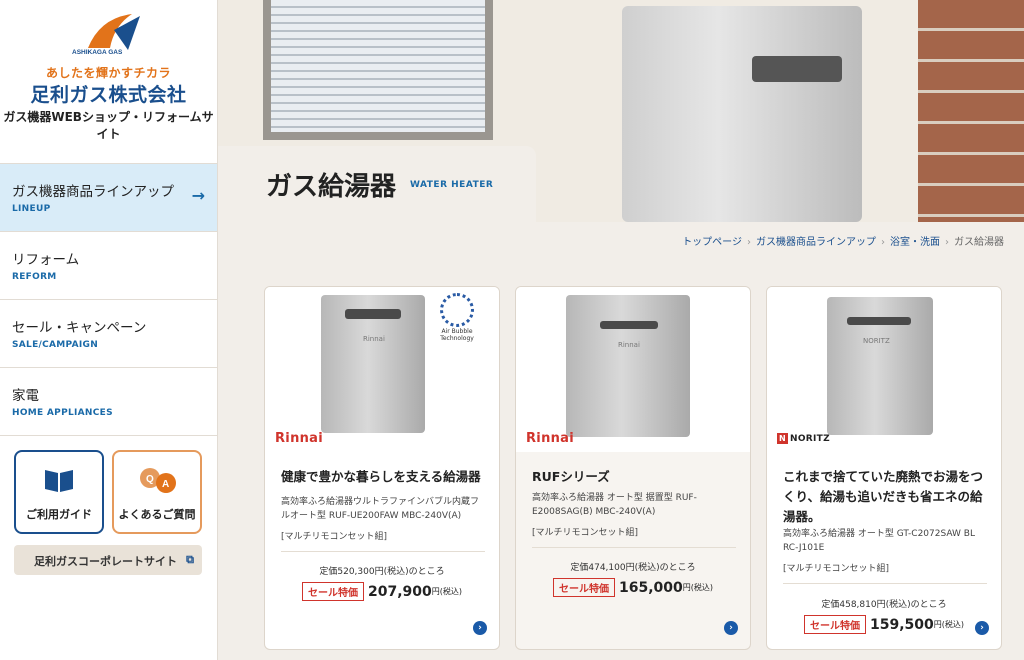  What do you see at coordinates (650, 587) in the screenshot?
I see `sale-price: 165,000` at bounding box center [650, 587].